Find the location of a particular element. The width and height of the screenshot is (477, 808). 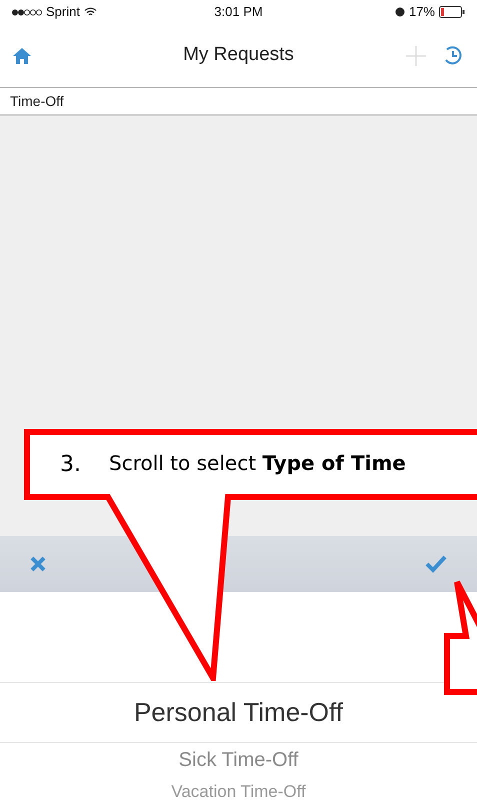

clock-time: 3:01 PM is located at coordinates (238, 12).